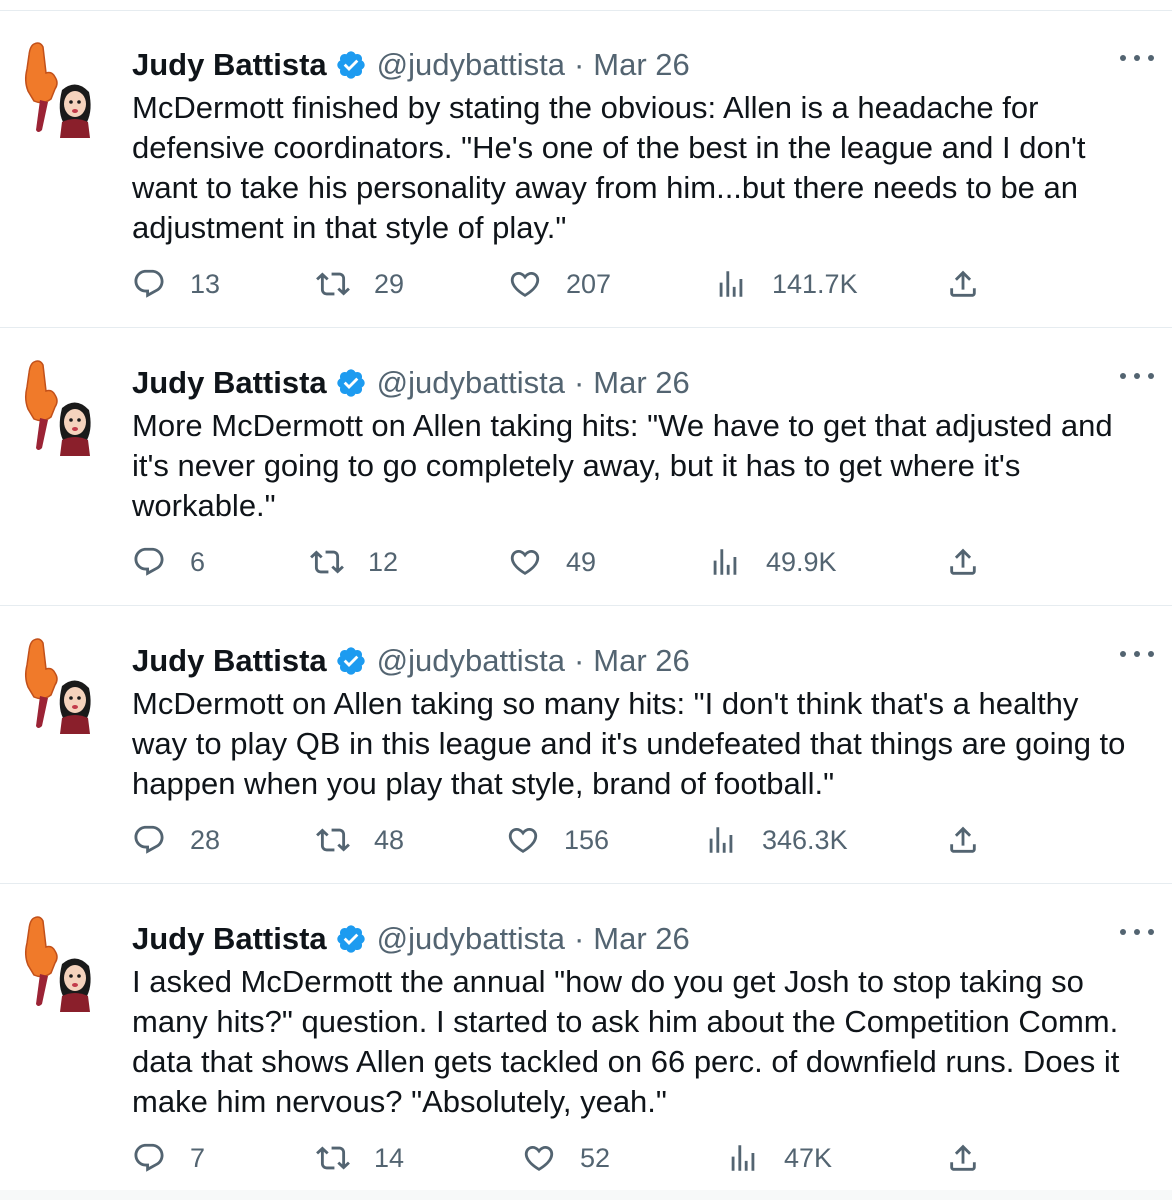 The image size is (1172, 1200). Describe the element at coordinates (205, 283) in the screenshot. I see `reply-count: 13` at that location.